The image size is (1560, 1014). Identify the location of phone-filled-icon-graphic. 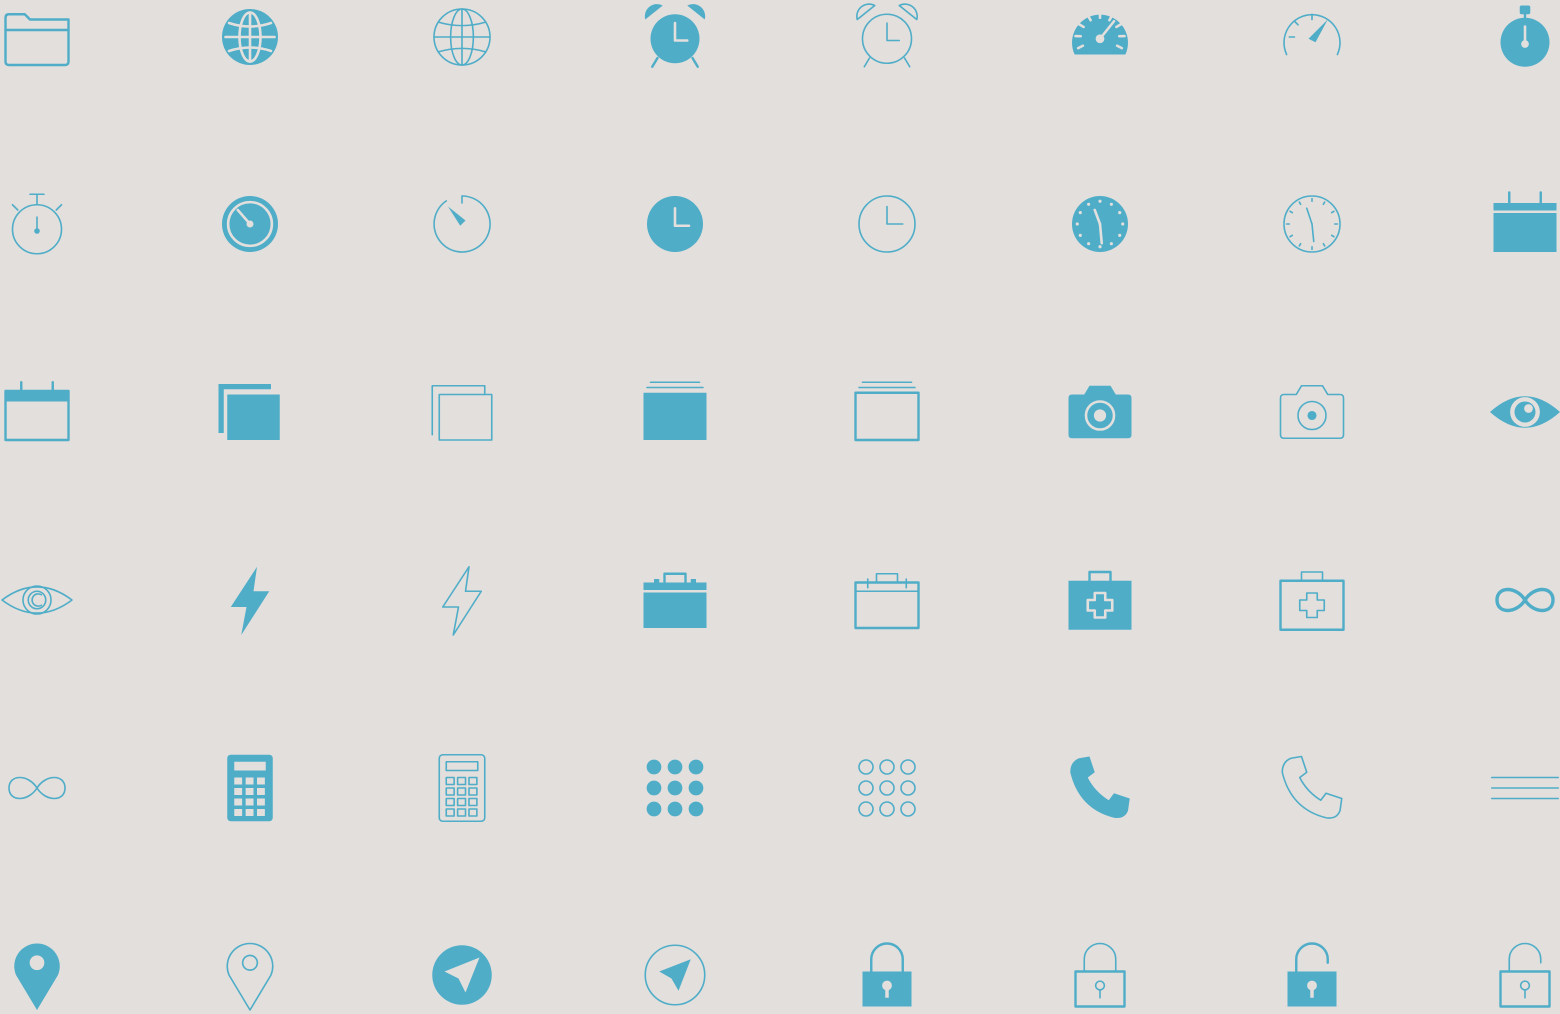
(1100, 787).